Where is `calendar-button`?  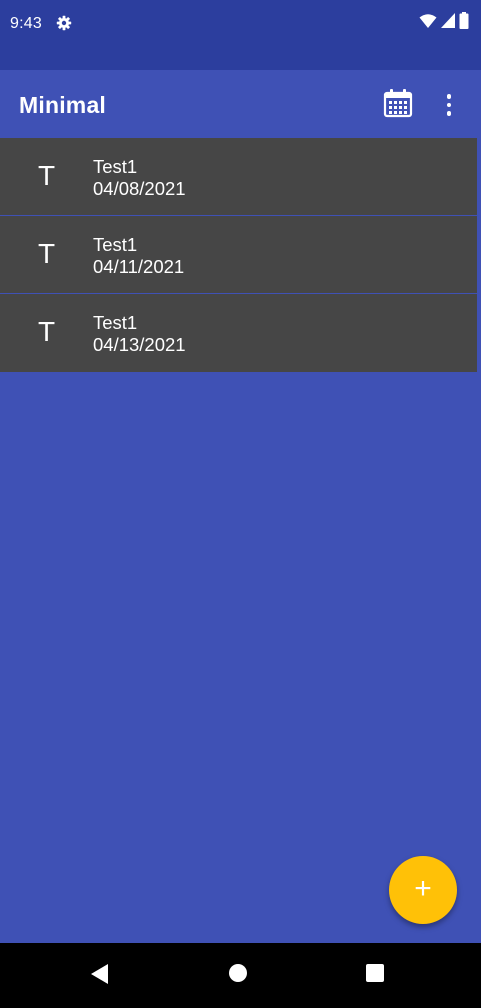
calendar-button is located at coordinates (398, 105).